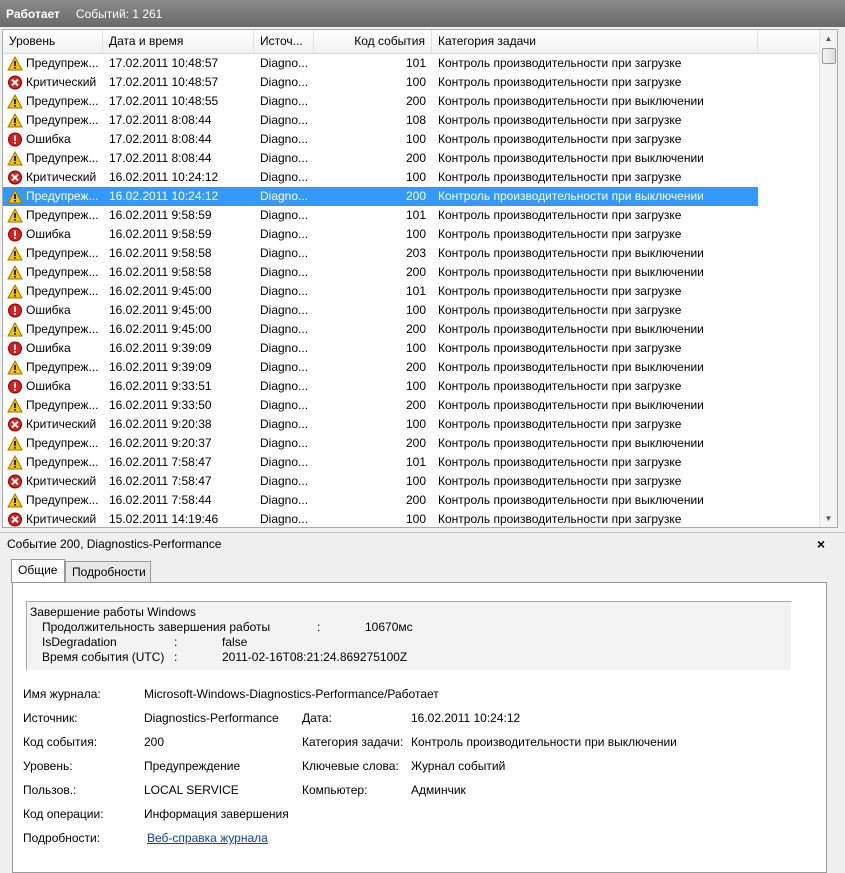  Describe the element at coordinates (48, 766) in the screenshot. I see `level-label: Уровень:` at that location.